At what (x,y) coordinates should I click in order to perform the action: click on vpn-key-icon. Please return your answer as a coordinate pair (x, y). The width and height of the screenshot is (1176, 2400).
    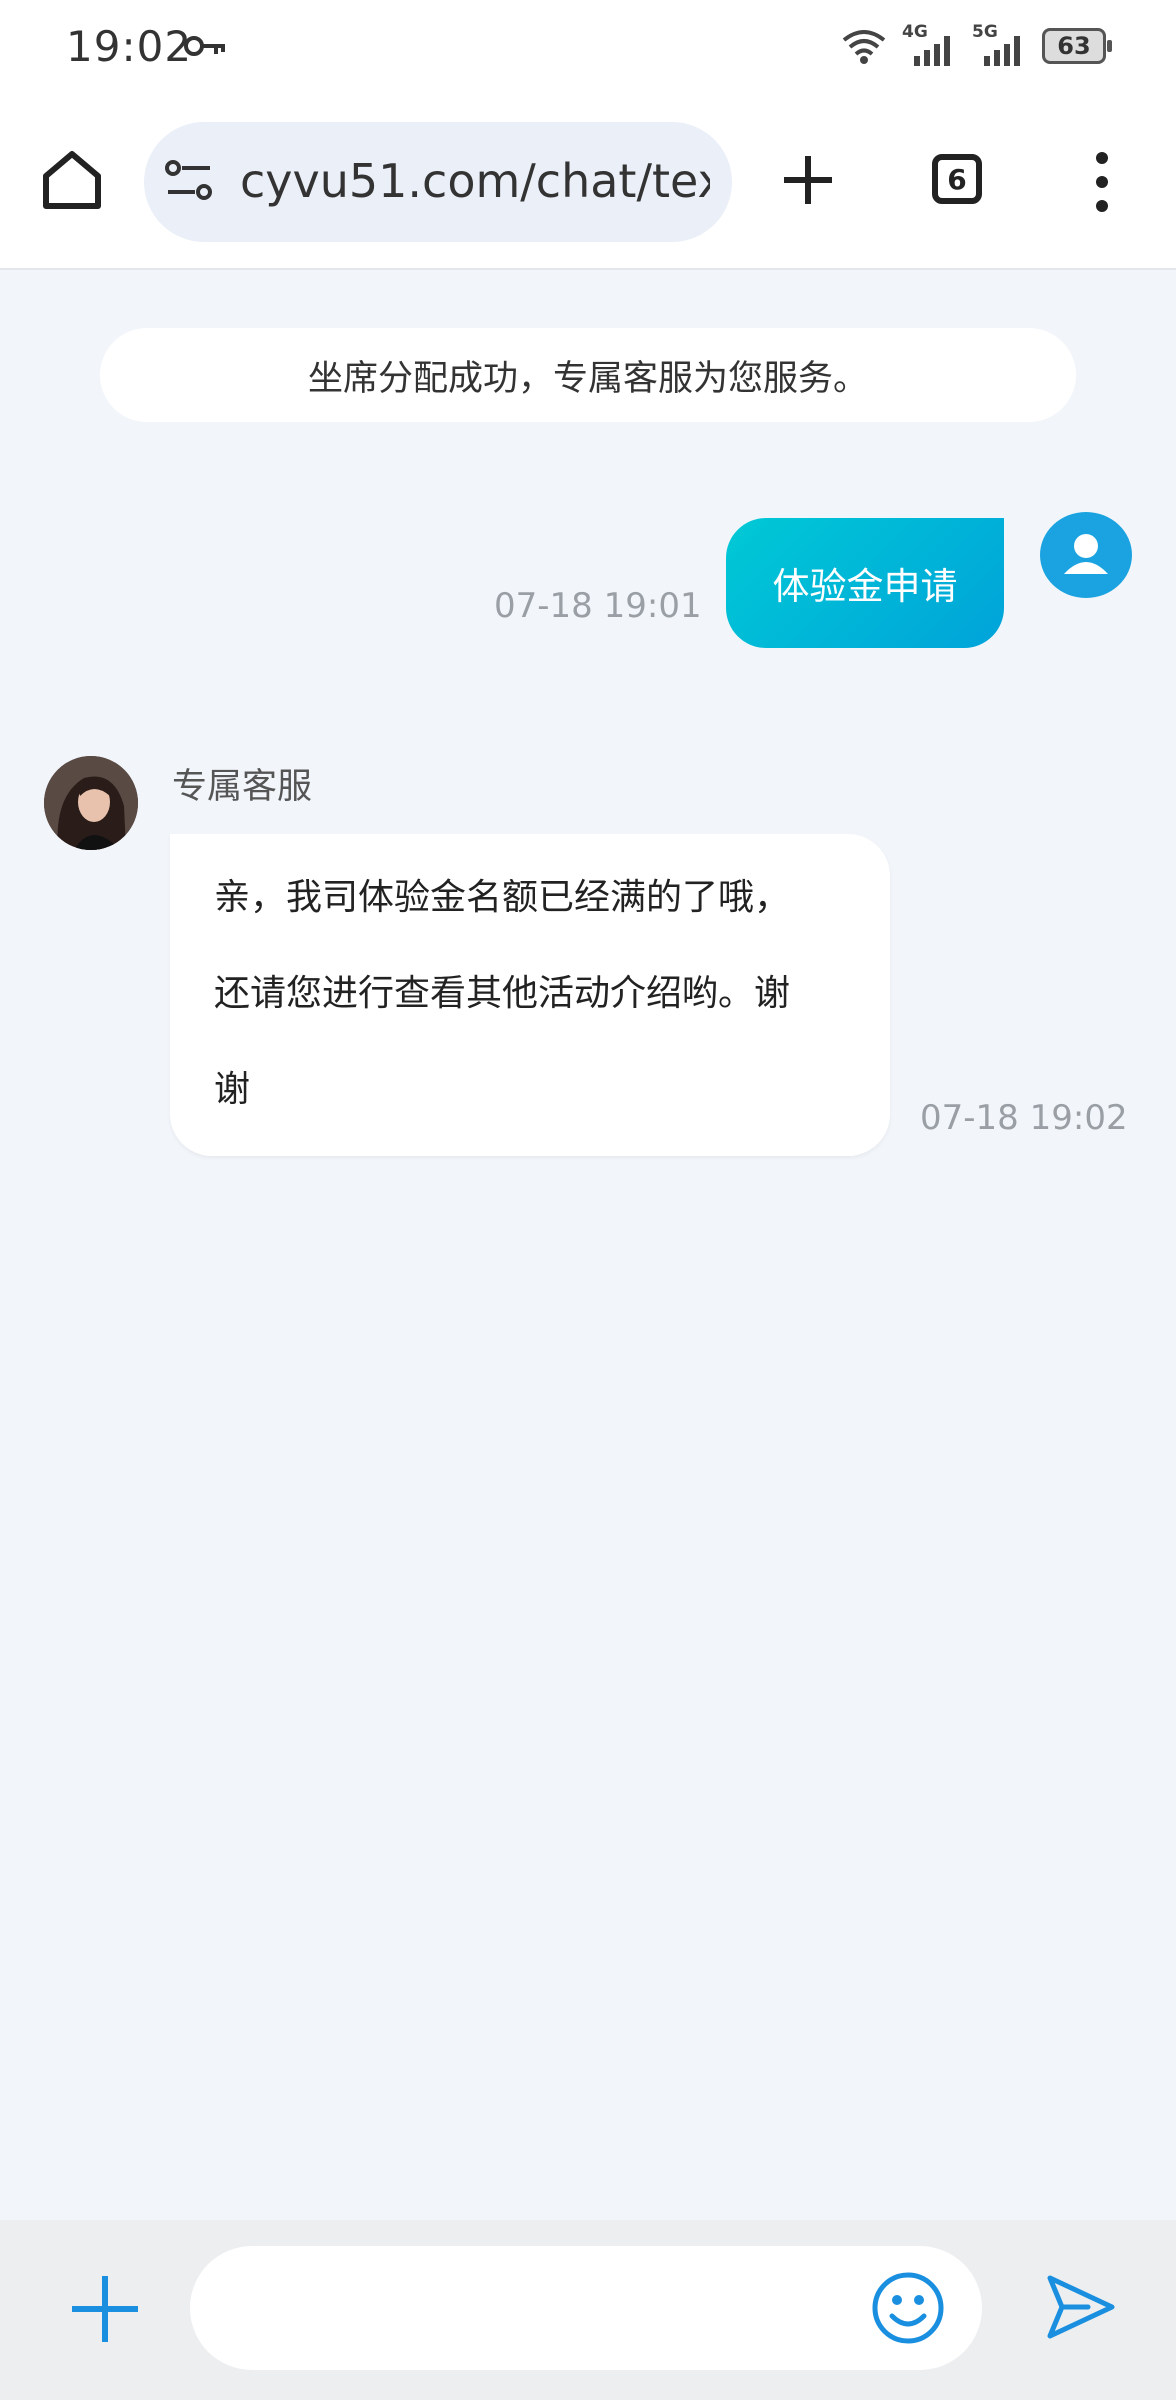
    Looking at the image, I should click on (204, 46).